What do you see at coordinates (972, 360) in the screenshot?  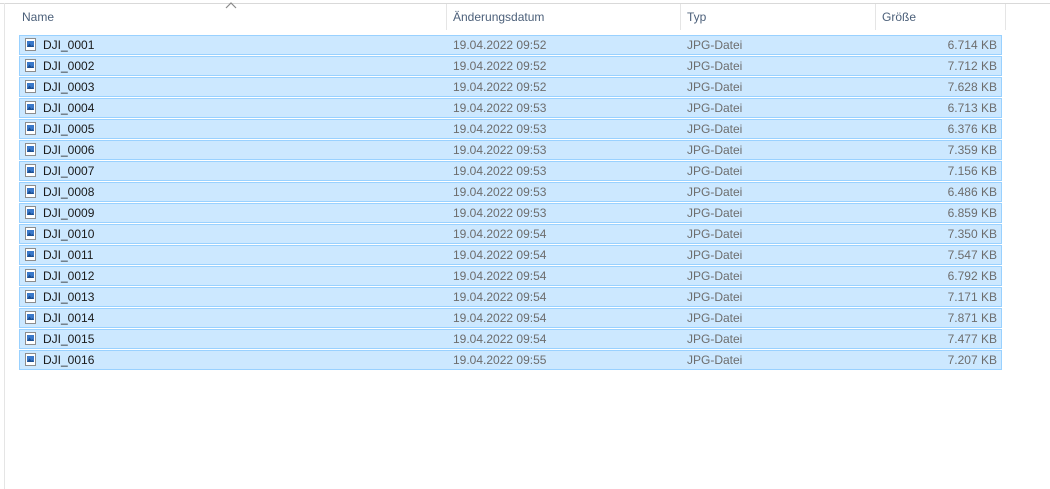 I see `file-size: 7.207 KB` at bounding box center [972, 360].